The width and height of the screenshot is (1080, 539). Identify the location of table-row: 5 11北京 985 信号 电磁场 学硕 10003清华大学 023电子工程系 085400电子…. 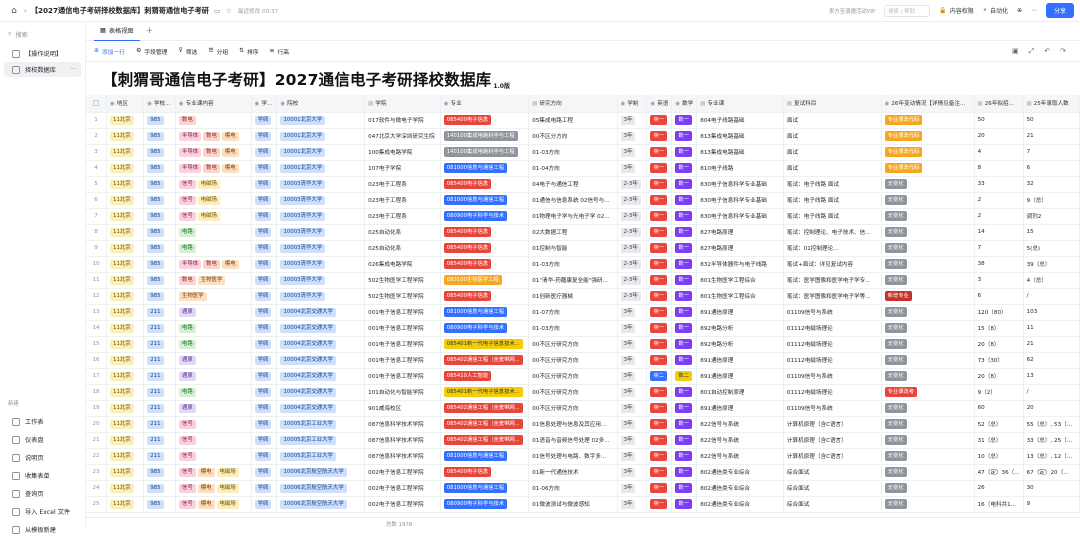
(583, 184).